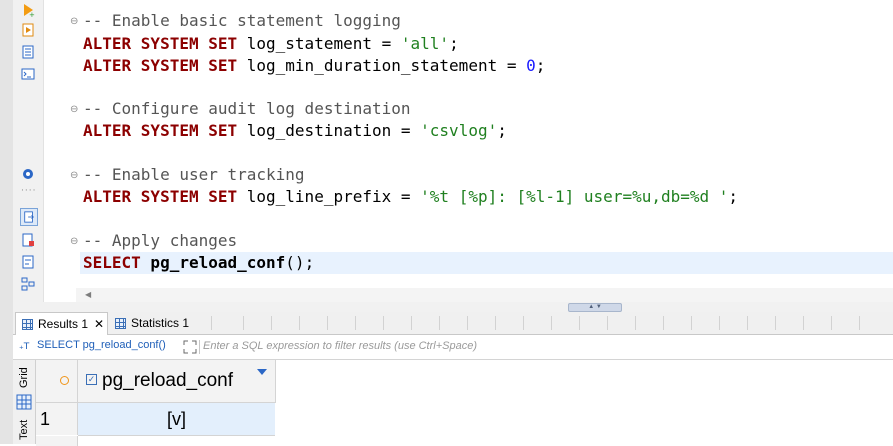  I want to click on query-icon: ₊T, so click(24, 346).